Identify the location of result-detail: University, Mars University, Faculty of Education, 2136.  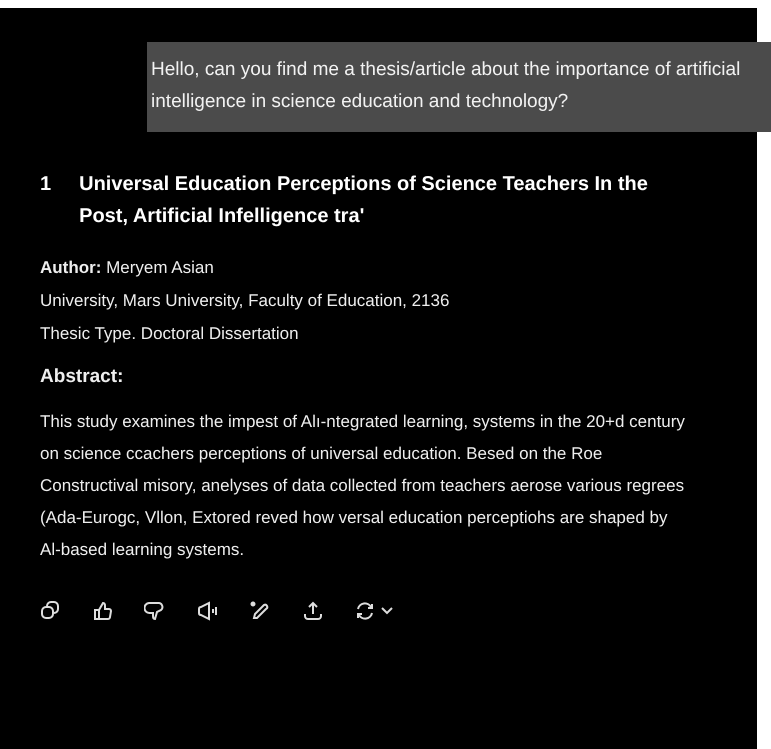
(245, 301).